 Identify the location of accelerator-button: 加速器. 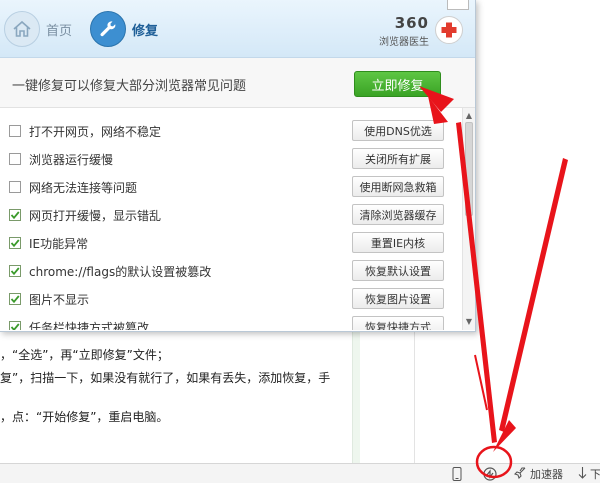
(538, 474).